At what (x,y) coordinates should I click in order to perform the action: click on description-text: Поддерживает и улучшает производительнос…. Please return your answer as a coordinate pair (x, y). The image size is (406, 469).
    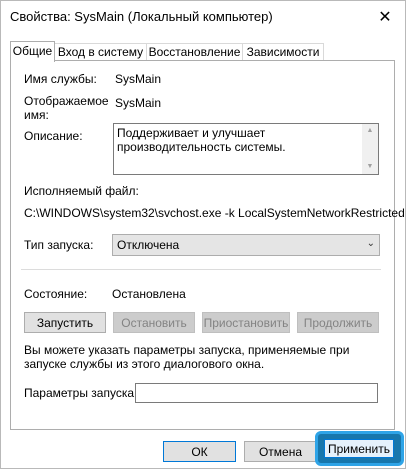
    Looking at the image, I should click on (201, 140).